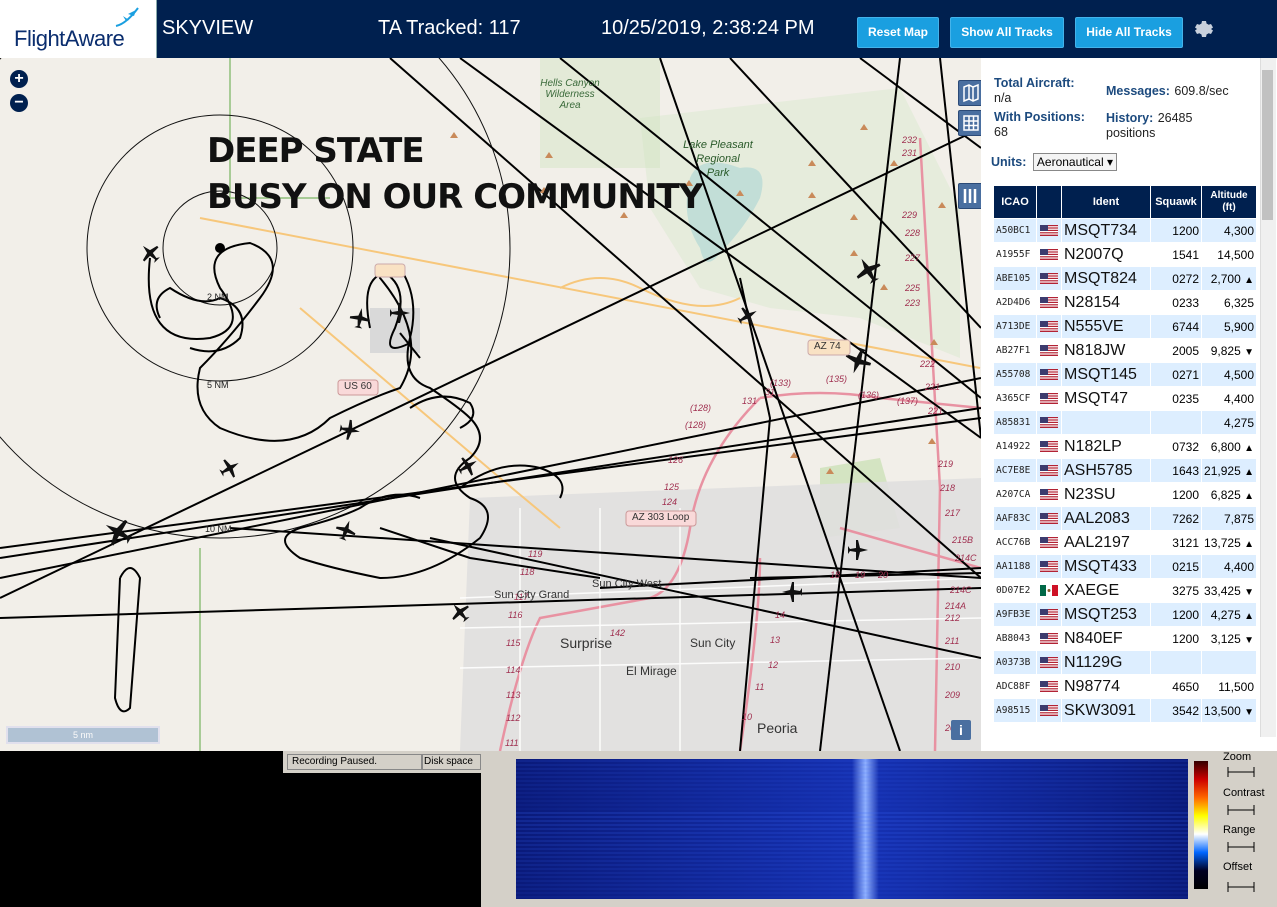 Image resolution: width=1277 pixels, height=907 pixels. I want to click on label-peoria: Peoria, so click(777, 728).